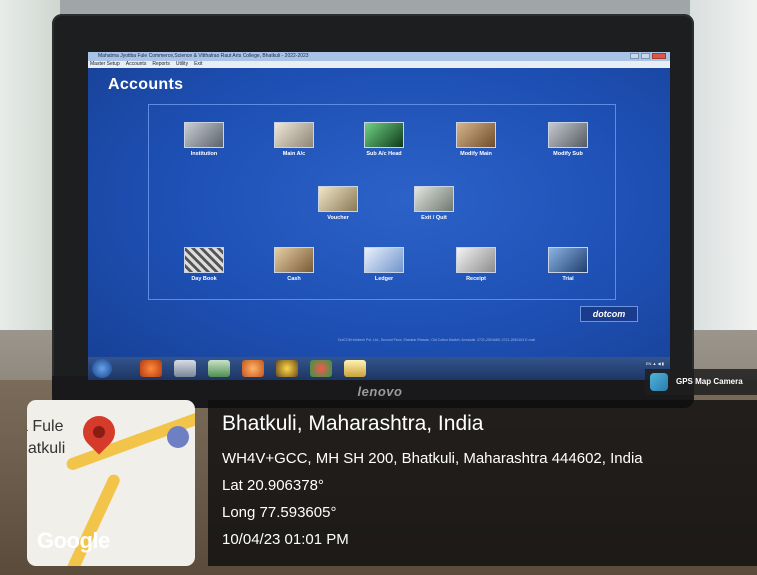 Image resolution: width=757 pixels, height=575 pixels. I want to click on minimize-button, so click(634, 56).